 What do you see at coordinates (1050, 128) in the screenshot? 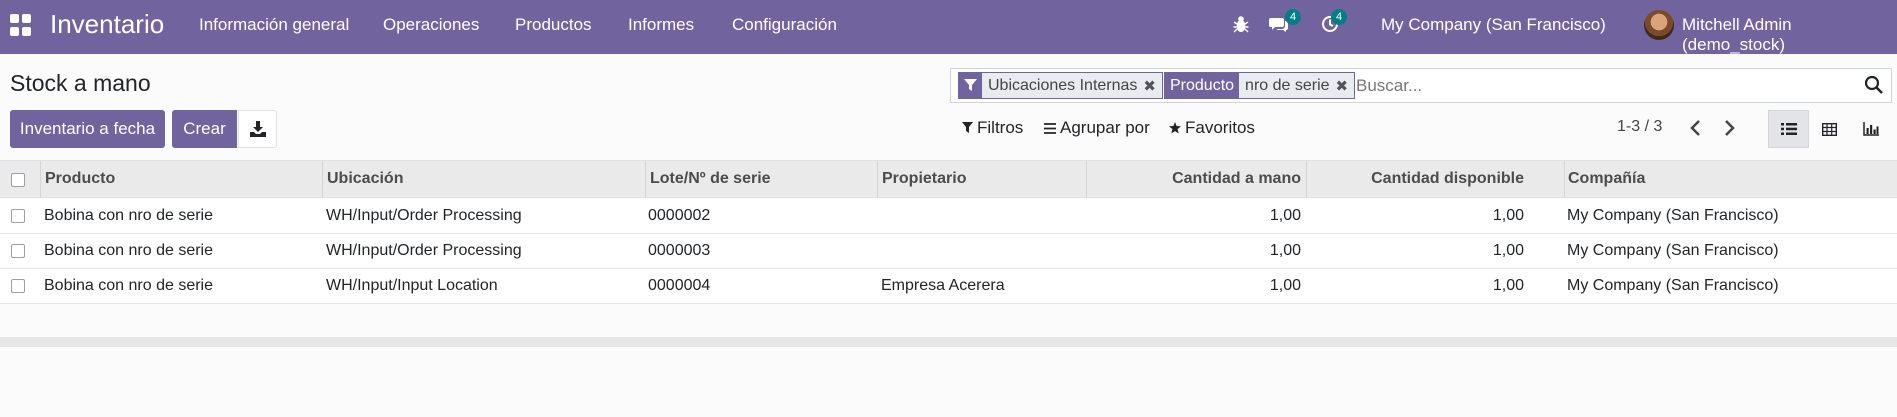
I see `group-by-icon` at bounding box center [1050, 128].